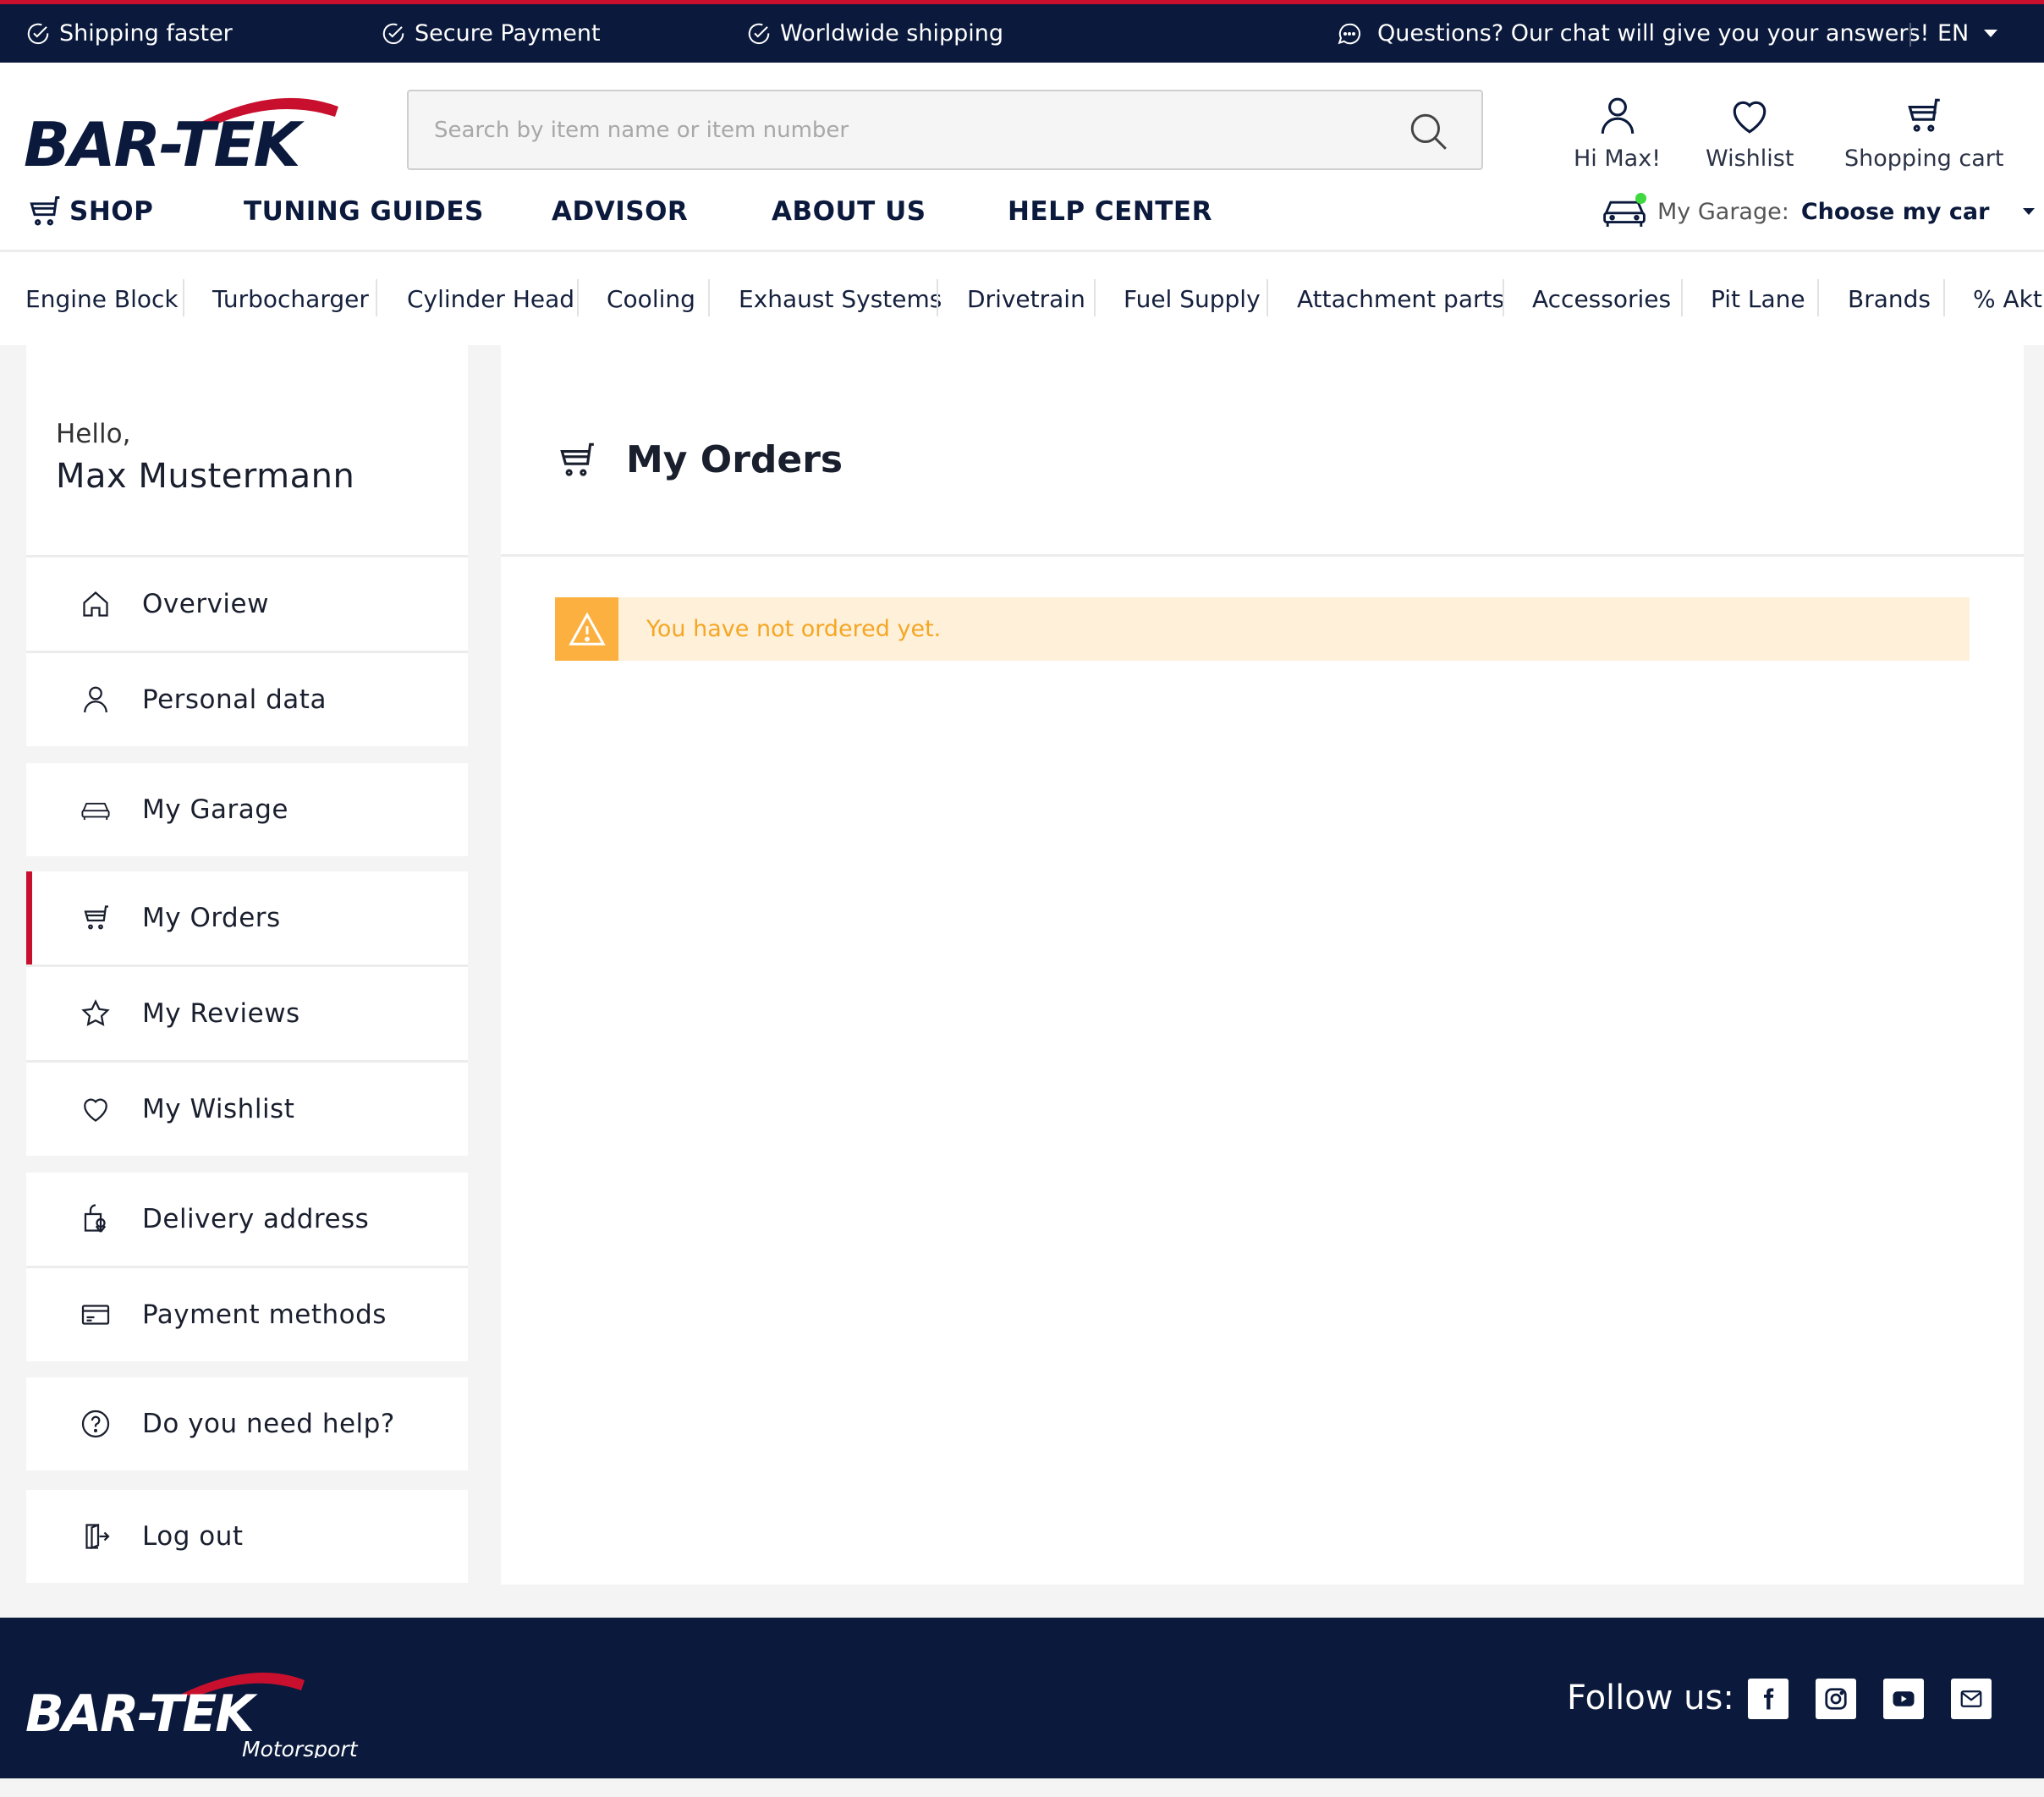 The width and height of the screenshot is (2044, 1797). I want to click on account-button: Hi Max!, so click(1617, 133).